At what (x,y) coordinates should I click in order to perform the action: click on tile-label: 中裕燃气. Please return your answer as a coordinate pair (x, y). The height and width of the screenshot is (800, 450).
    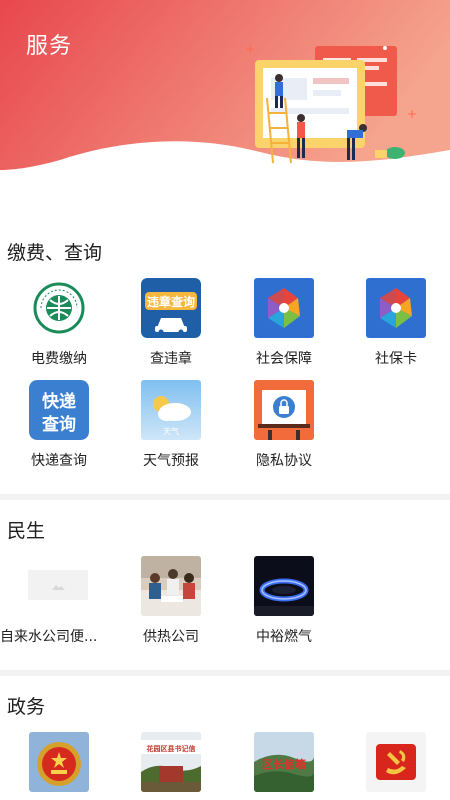
    Looking at the image, I should click on (284, 637).